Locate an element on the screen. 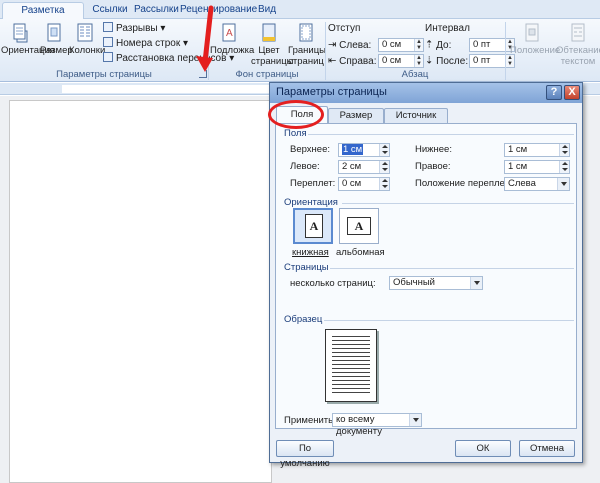  preview-page is located at coordinates (351, 365).